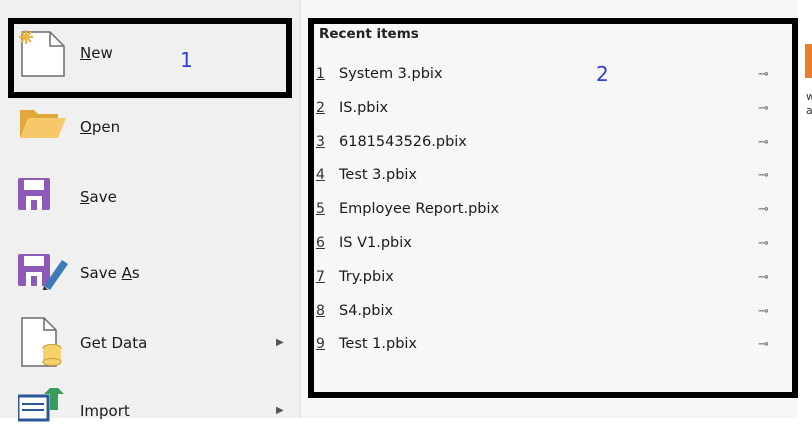 This screenshot has height=442, width=812. Describe the element at coordinates (150, 270) in the screenshot. I see `menu-item-save-as: Save As` at that location.